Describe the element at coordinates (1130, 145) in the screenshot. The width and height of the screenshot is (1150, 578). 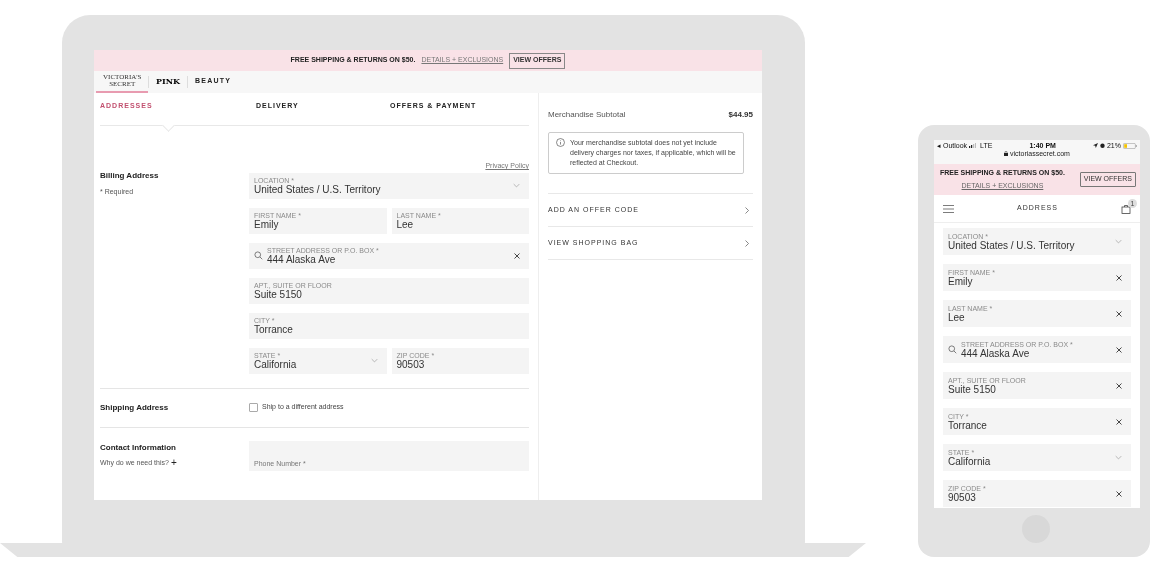
I see `battery-icon` at that location.